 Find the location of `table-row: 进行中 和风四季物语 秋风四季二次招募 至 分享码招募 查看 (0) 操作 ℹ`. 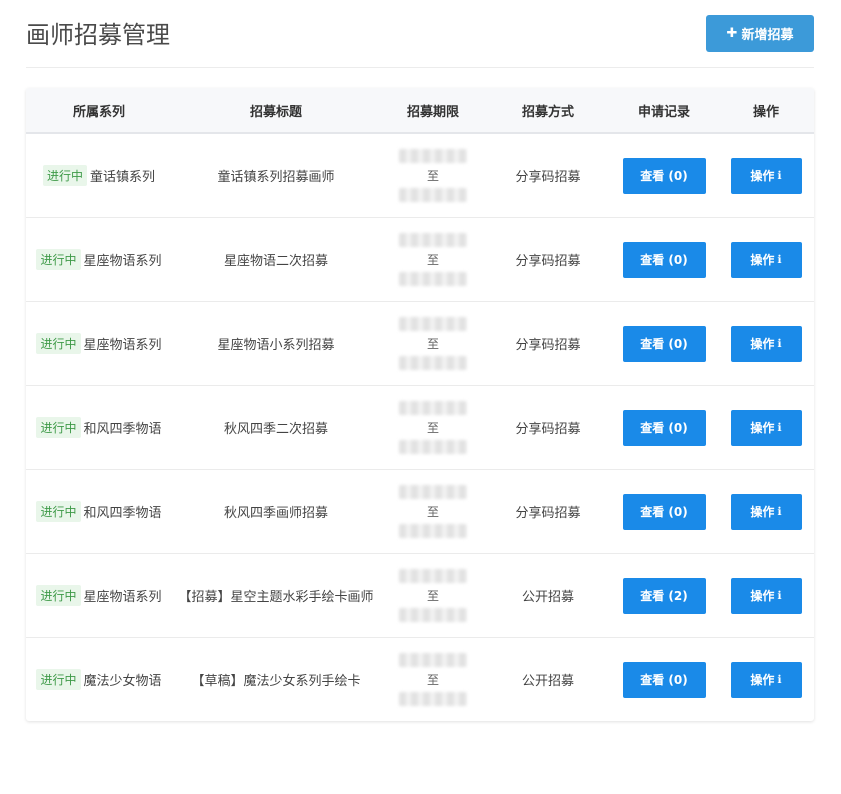

table-row: 进行中 和风四季物语 秋风四季二次招募 至 分享码招募 查看 (0) 操作 ℹ is located at coordinates (420, 428).